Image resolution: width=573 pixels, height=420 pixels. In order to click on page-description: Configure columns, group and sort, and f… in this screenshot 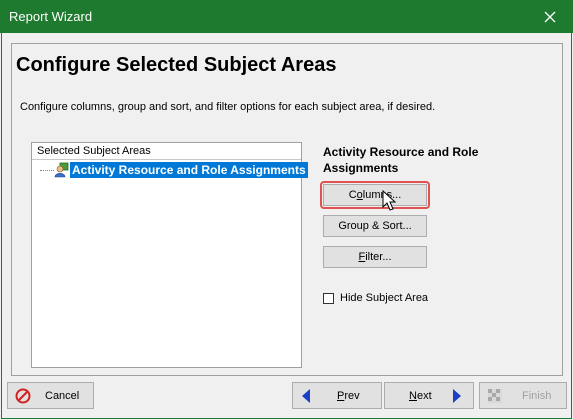, I will do `click(228, 107)`.